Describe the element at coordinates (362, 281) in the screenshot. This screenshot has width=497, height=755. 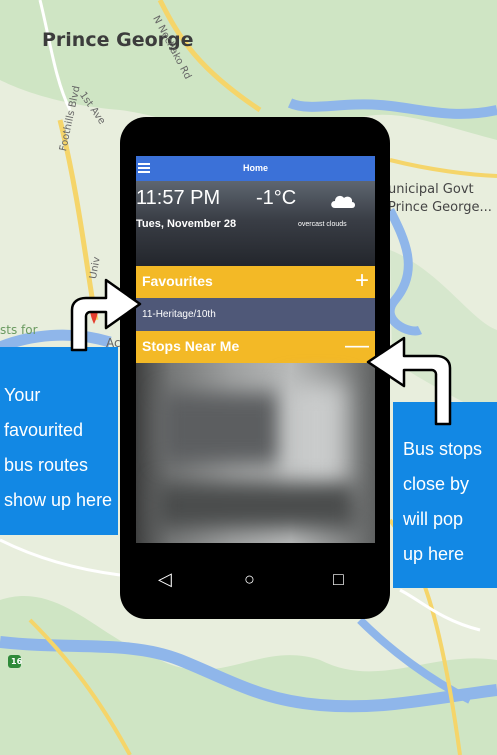
I see `add-favourite-button: +` at that location.